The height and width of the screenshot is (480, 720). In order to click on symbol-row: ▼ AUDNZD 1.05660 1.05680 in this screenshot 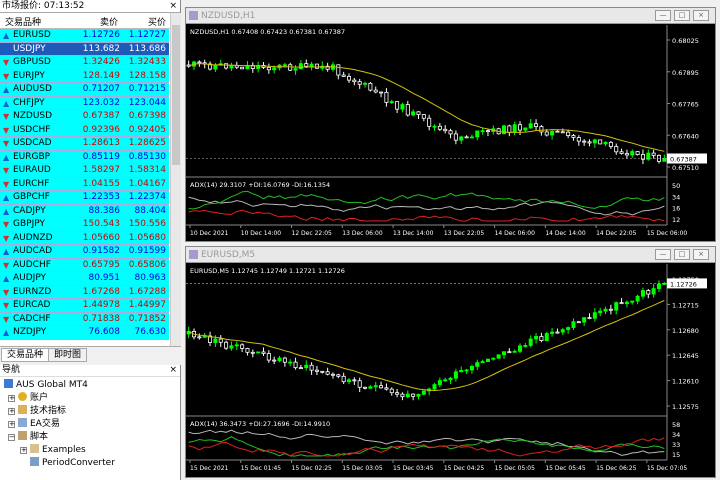, I will do `click(84, 238)`.